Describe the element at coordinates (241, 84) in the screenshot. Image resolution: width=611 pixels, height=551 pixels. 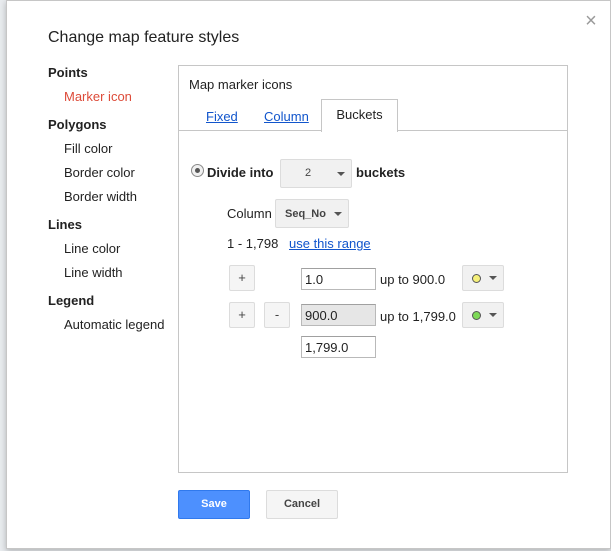
I see `panel-title: Map marker icons` at that location.